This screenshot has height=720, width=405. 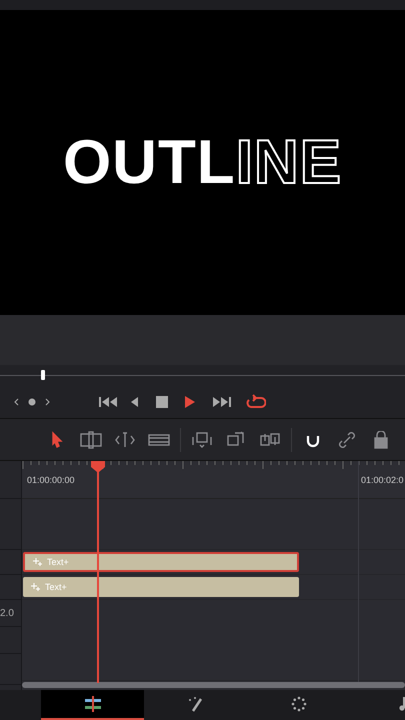 What do you see at coordinates (382, 480) in the screenshot?
I see `timecode: 01:00:02:0` at bounding box center [382, 480].